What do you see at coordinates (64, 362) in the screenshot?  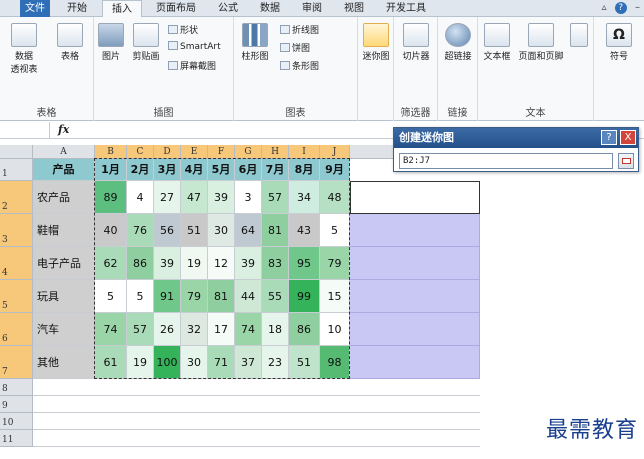 I see `product-cell: 其他` at bounding box center [64, 362].